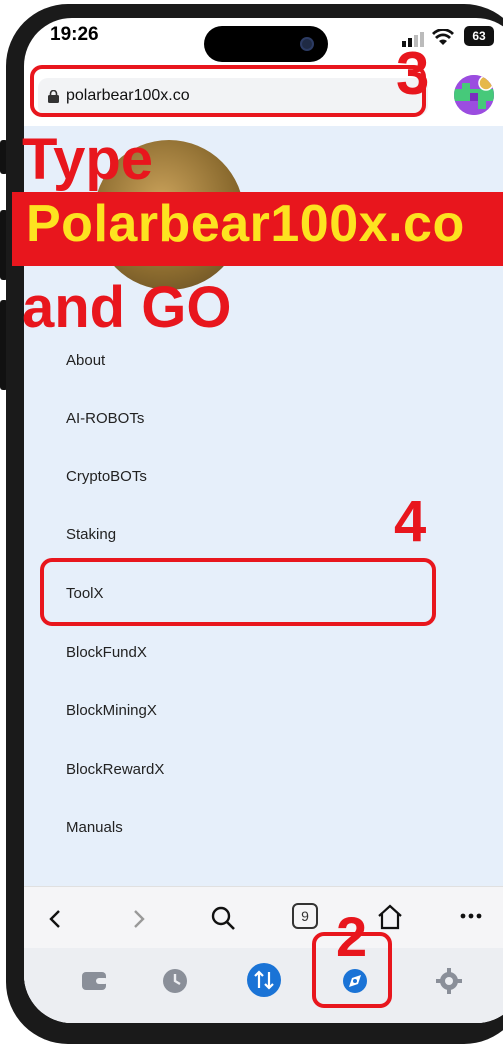  What do you see at coordinates (245, 224) in the screenshot?
I see `site-name-banner-text: Polarbear100x.co` at bounding box center [245, 224].